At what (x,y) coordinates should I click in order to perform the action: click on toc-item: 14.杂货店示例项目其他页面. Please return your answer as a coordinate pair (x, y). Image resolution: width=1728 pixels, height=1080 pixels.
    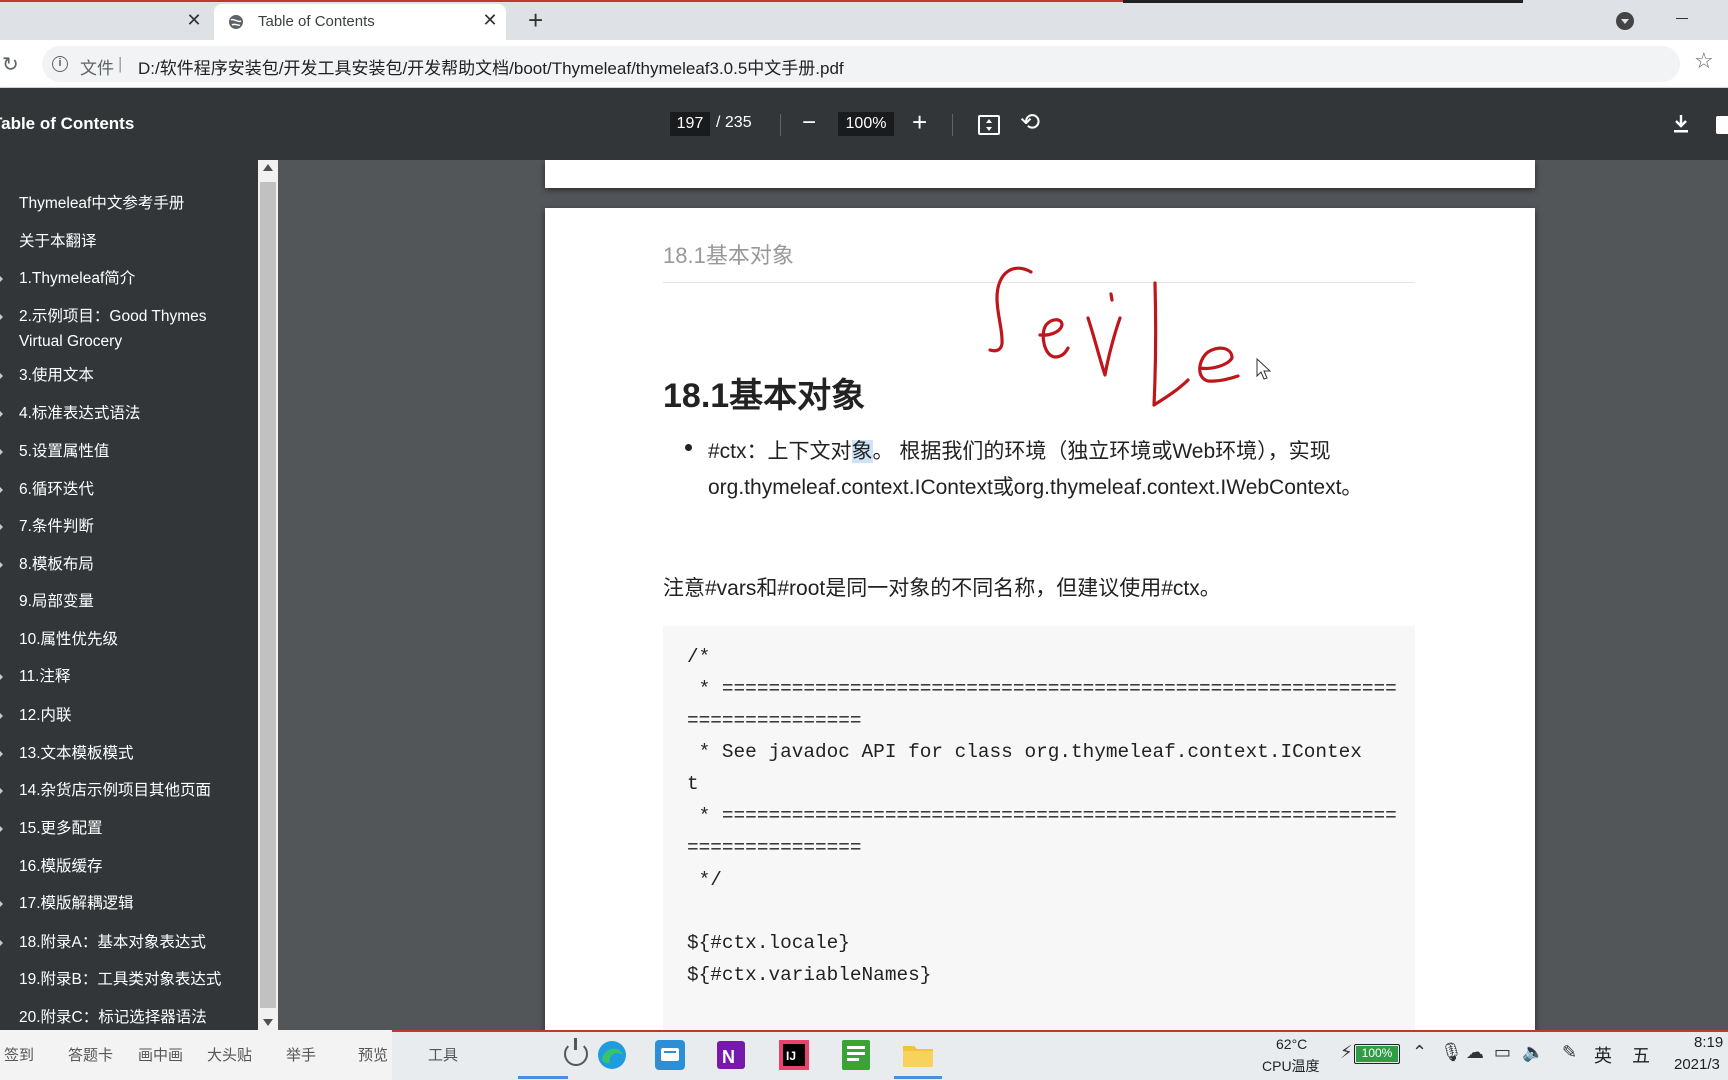
    Looking at the image, I should click on (124, 790).